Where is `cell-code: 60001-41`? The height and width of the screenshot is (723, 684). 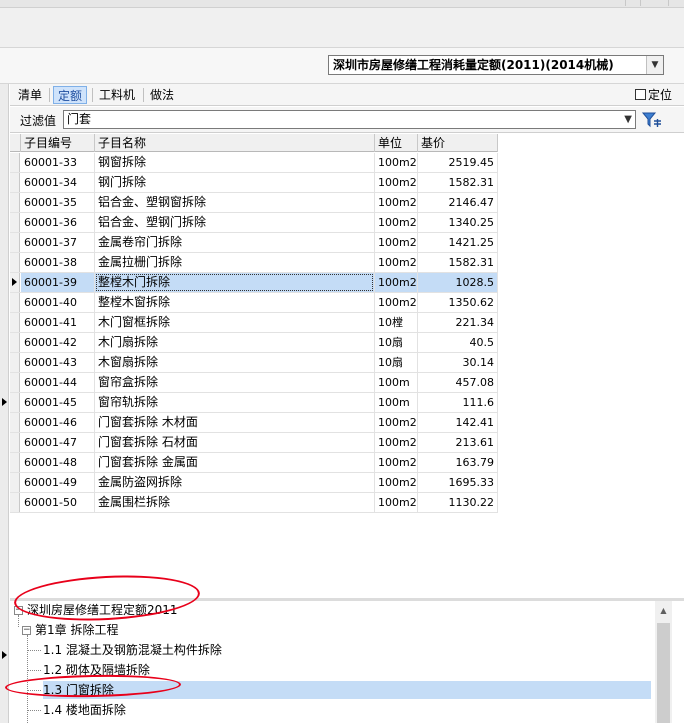 cell-code: 60001-41 is located at coordinates (58, 322).